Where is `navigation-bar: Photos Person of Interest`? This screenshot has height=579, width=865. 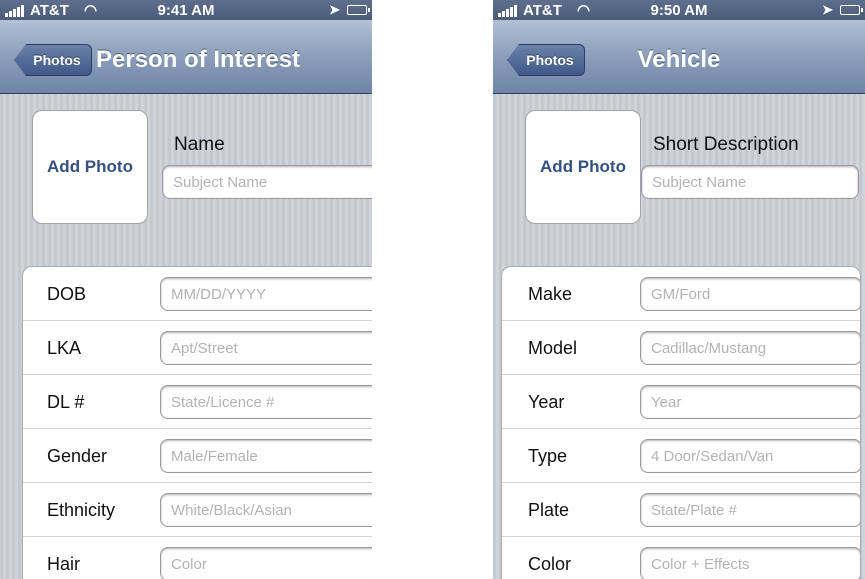 navigation-bar: Photos Person of Interest is located at coordinates (186, 57).